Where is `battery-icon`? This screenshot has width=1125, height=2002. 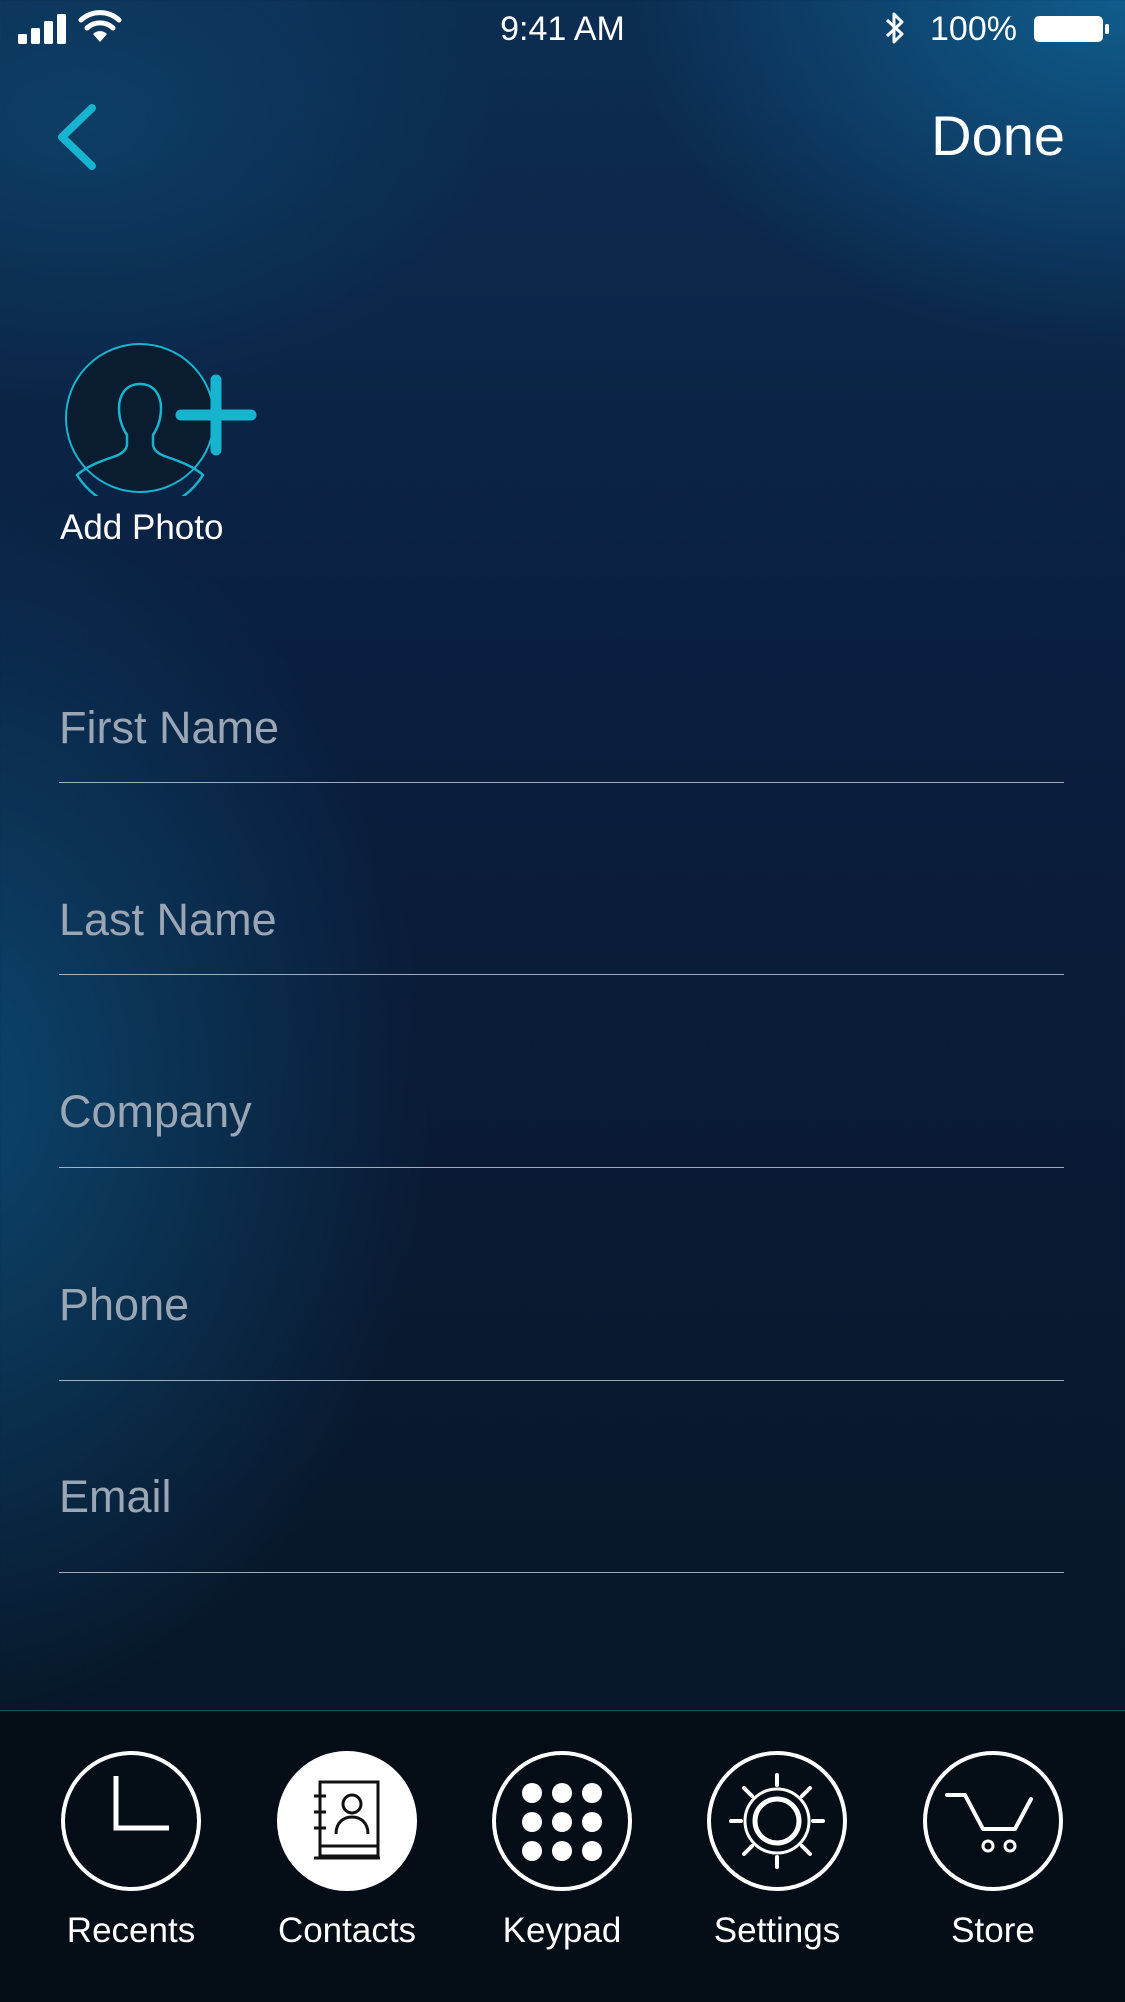
battery-icon is located at coordinates (1071, 29).